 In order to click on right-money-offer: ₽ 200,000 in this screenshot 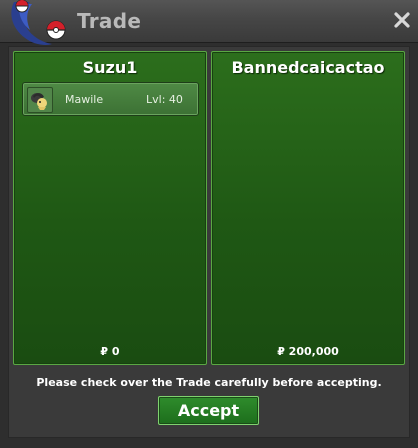, I will do `click(308, 351)`.